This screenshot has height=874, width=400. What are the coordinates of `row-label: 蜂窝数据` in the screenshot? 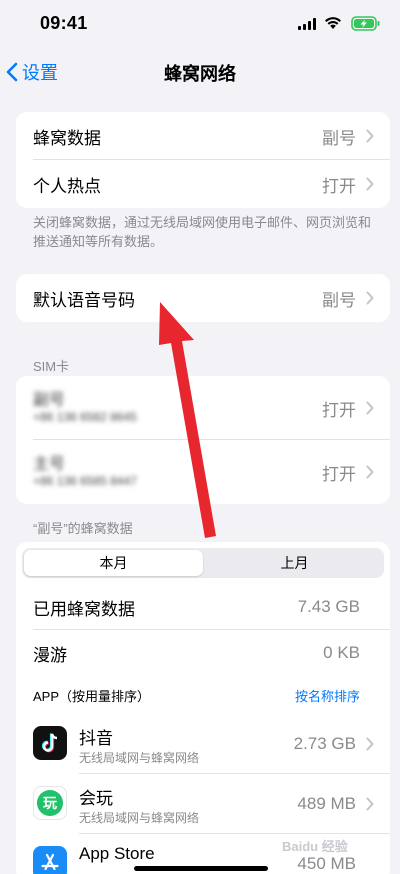 It's located at (67, 138).